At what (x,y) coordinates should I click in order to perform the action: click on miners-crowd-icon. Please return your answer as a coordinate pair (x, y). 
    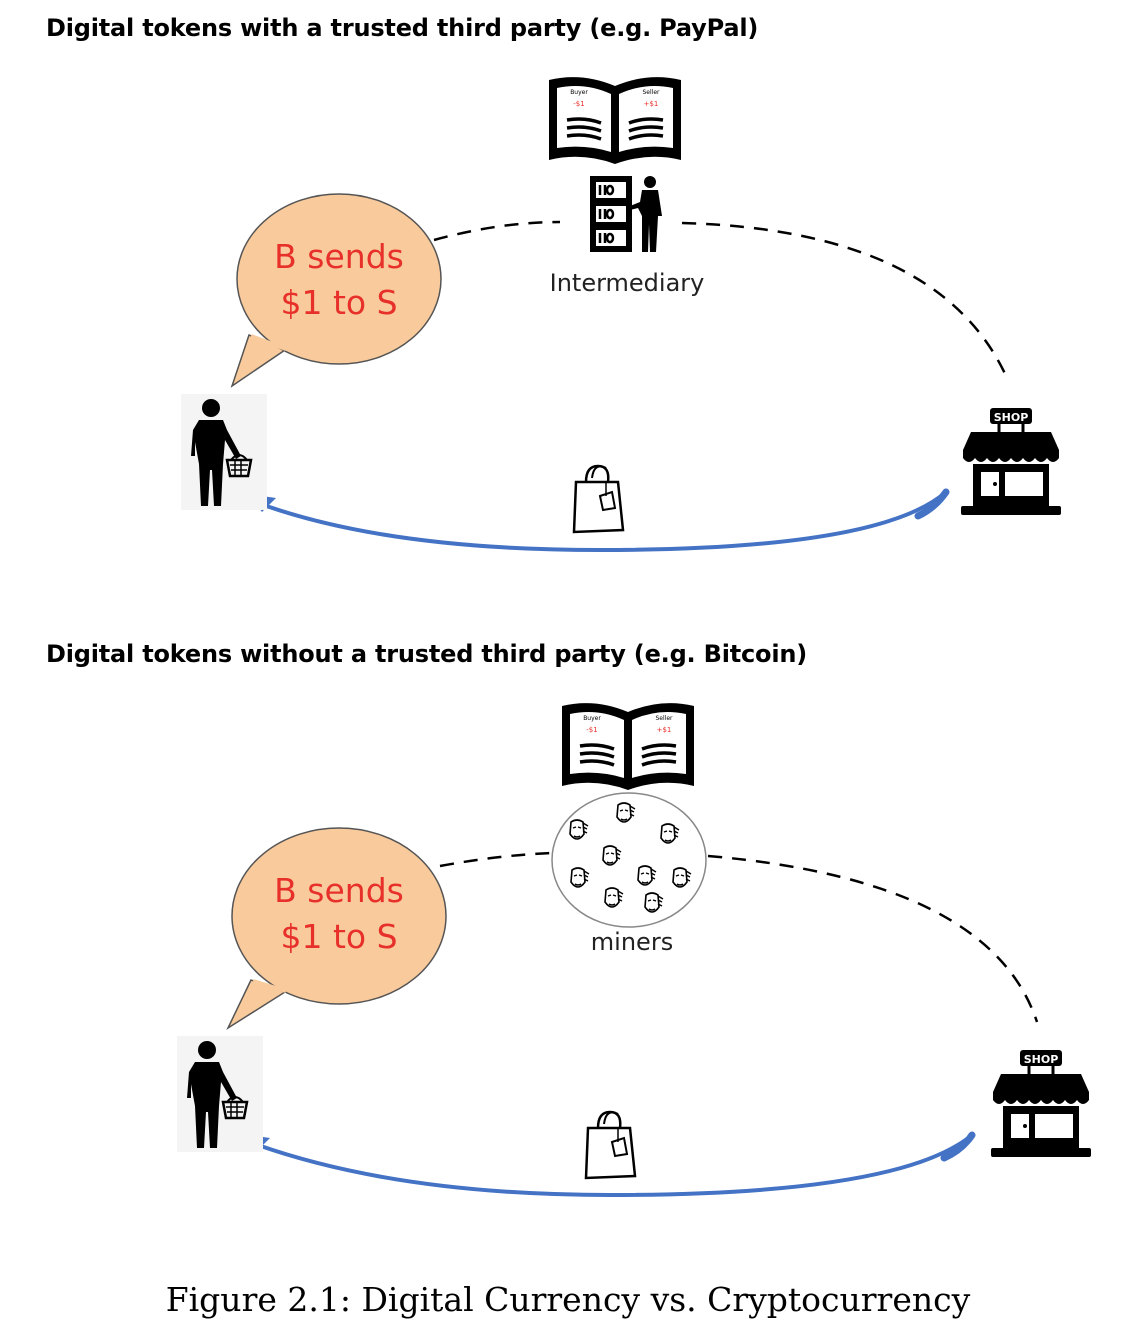
    Looking at the image, I should click on (629, 860).